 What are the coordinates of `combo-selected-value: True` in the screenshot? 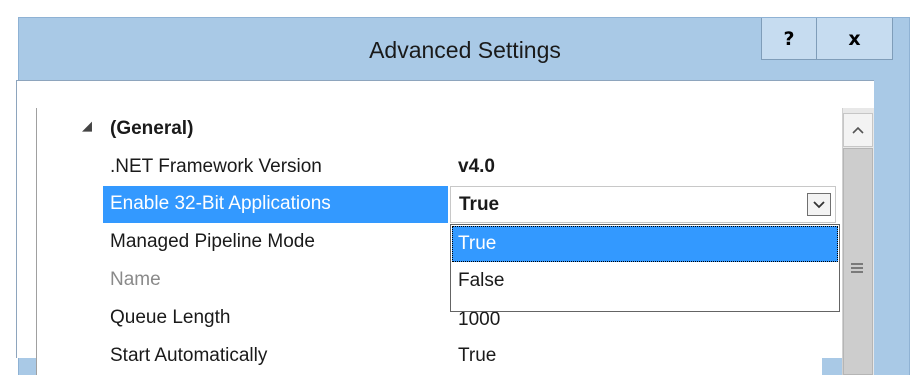 It's located at (479, 204).